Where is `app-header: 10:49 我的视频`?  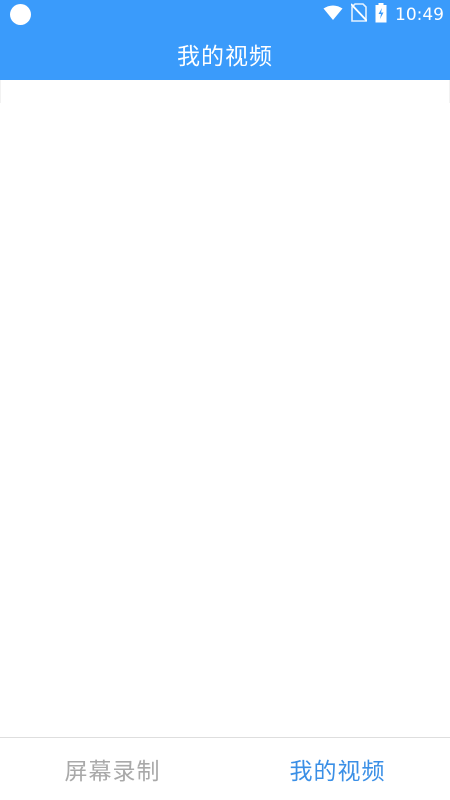 app-header: 10:49 我的视频 is located at coordinates (225, 40).